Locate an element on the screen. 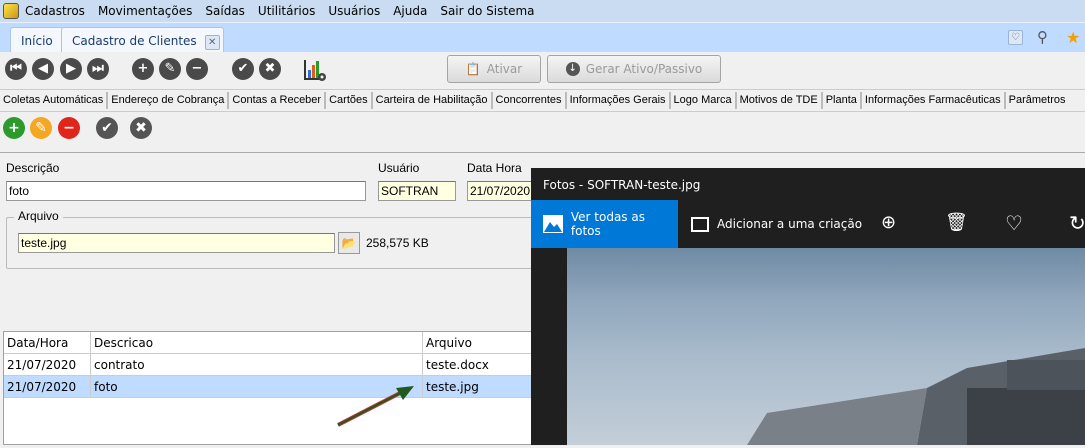  first-record-icon: ⏮ is located at coordinates (16, 69).